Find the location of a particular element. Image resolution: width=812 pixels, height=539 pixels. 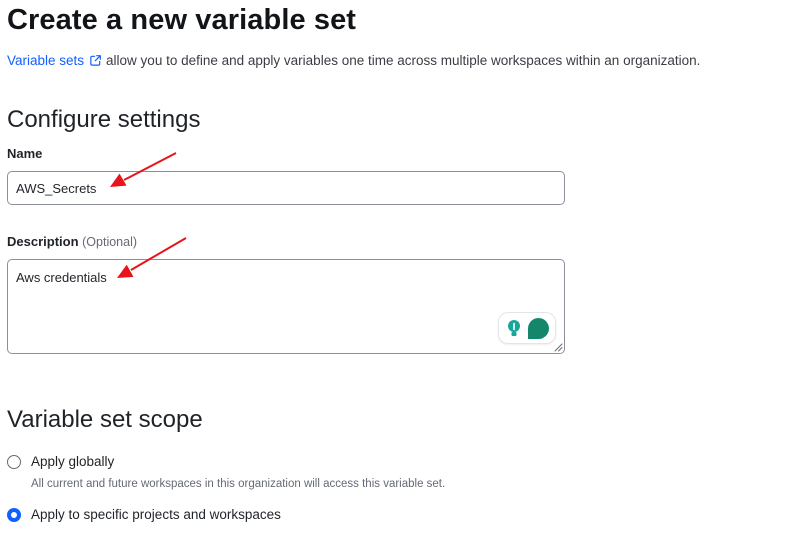

name-label: Name is located at coordinates (25, 153).